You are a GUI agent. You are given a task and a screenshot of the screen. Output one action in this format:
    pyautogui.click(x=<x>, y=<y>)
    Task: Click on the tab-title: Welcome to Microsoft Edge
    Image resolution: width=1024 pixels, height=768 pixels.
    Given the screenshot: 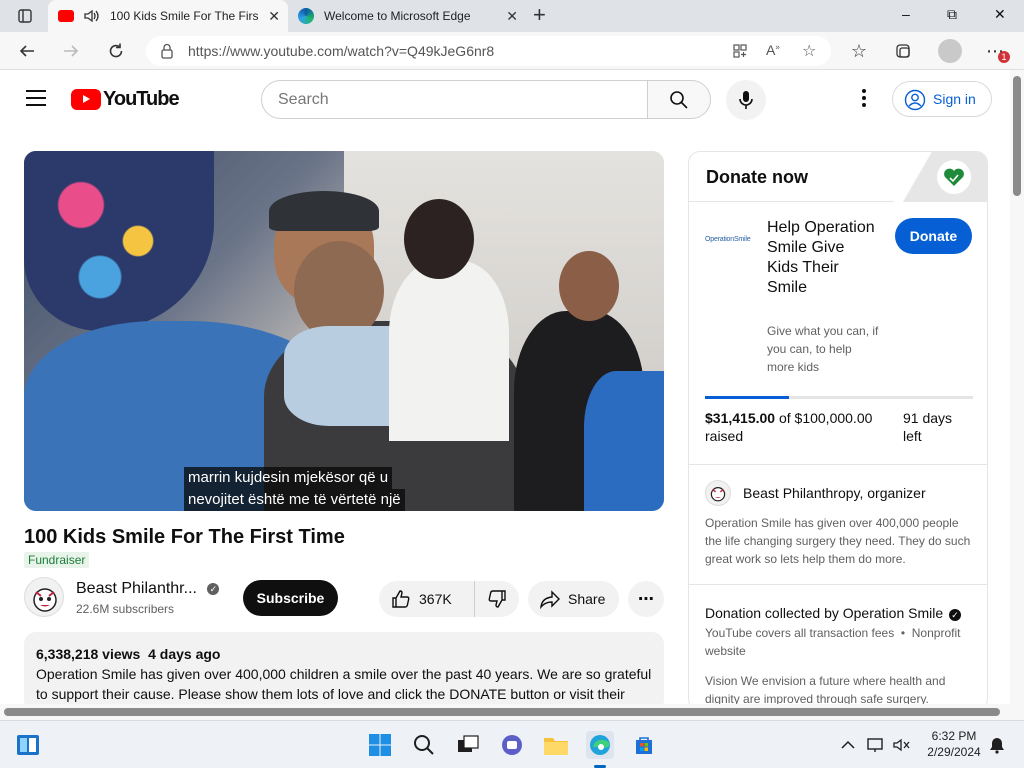 What is the action you would take?
    pyautogui.click(x=397, y=16)
    